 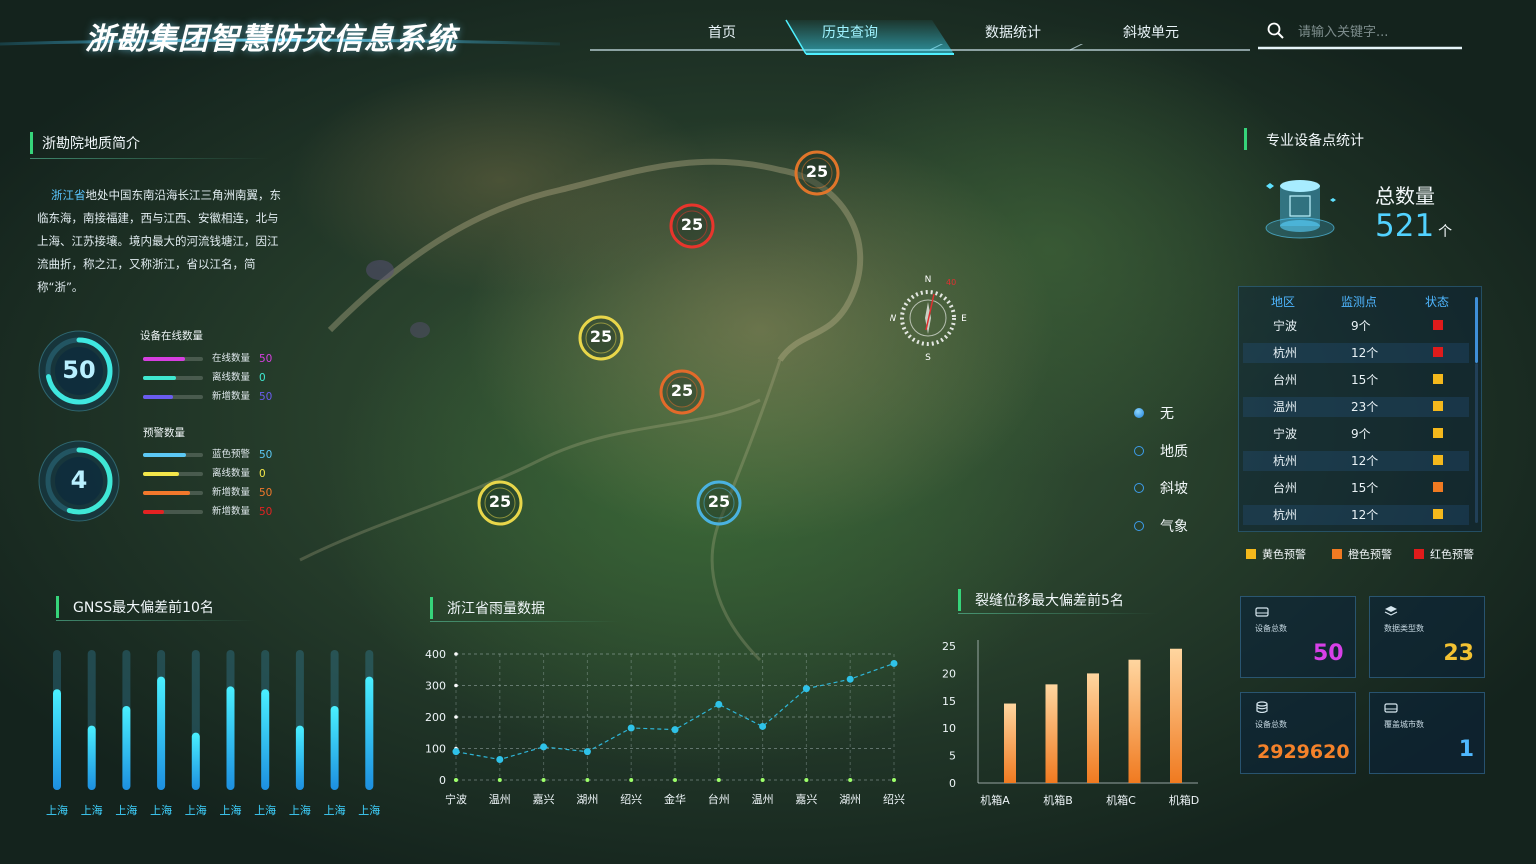 What do you see at coordinates (719, 799) in the screenshot?
I see `rain-x-tick-label: 台州` at bounding box center [719, 799].